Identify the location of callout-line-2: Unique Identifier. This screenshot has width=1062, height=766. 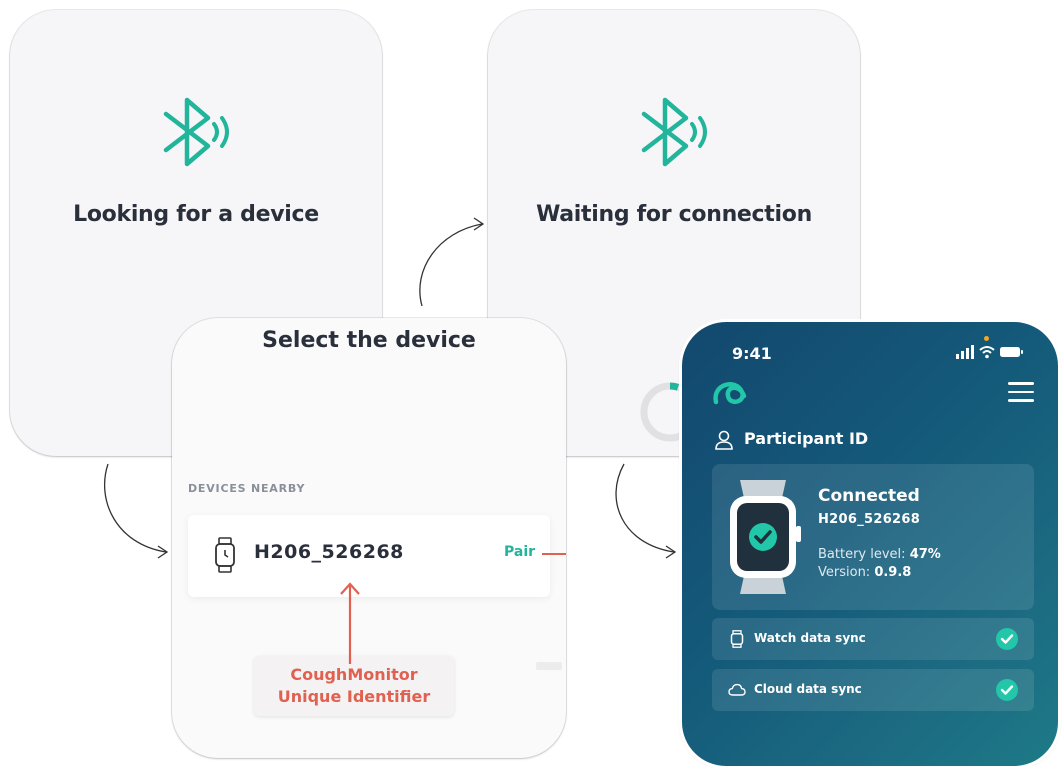
(354, 696).